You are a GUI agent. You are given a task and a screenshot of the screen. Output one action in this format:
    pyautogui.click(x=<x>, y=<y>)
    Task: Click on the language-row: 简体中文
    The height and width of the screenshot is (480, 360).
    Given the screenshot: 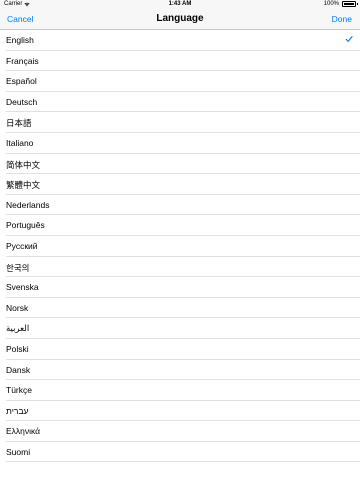 What is the action you would take?
    pyautogui.click(x=183, y=164)
    